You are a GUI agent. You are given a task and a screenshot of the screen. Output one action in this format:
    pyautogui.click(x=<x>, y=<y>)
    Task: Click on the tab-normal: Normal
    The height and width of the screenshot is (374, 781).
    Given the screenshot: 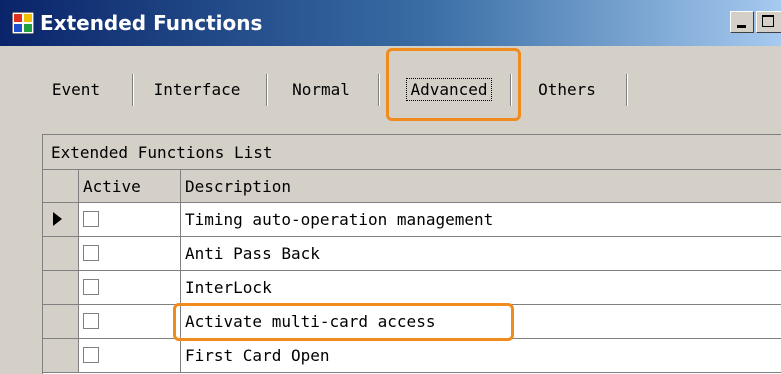 What is the action you would take?
    pyautogui.click(x=321, y=90)
    